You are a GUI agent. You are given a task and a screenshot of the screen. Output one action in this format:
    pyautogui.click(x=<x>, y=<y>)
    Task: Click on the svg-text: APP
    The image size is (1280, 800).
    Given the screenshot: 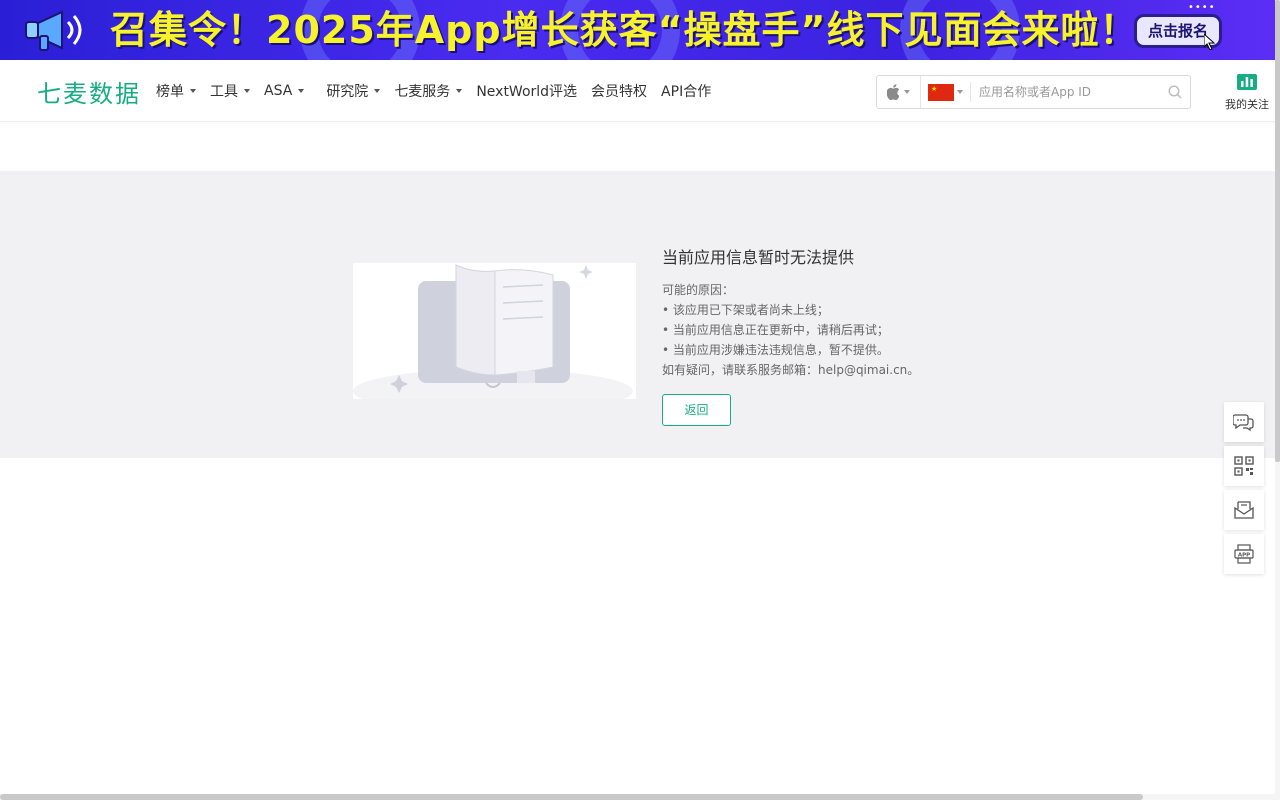 What is the action you would take?
    pyautogui.click(x=1244, y=556)
    